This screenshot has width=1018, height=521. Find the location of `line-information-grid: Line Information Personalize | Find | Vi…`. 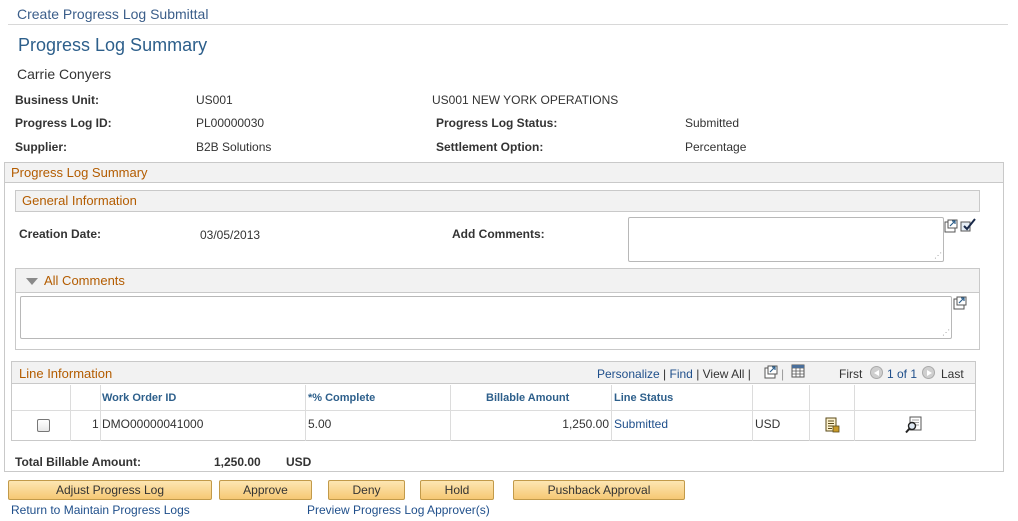

line-information-grid: Line Information Personalize | Find | Vi… is located at coordinates (493, 401).